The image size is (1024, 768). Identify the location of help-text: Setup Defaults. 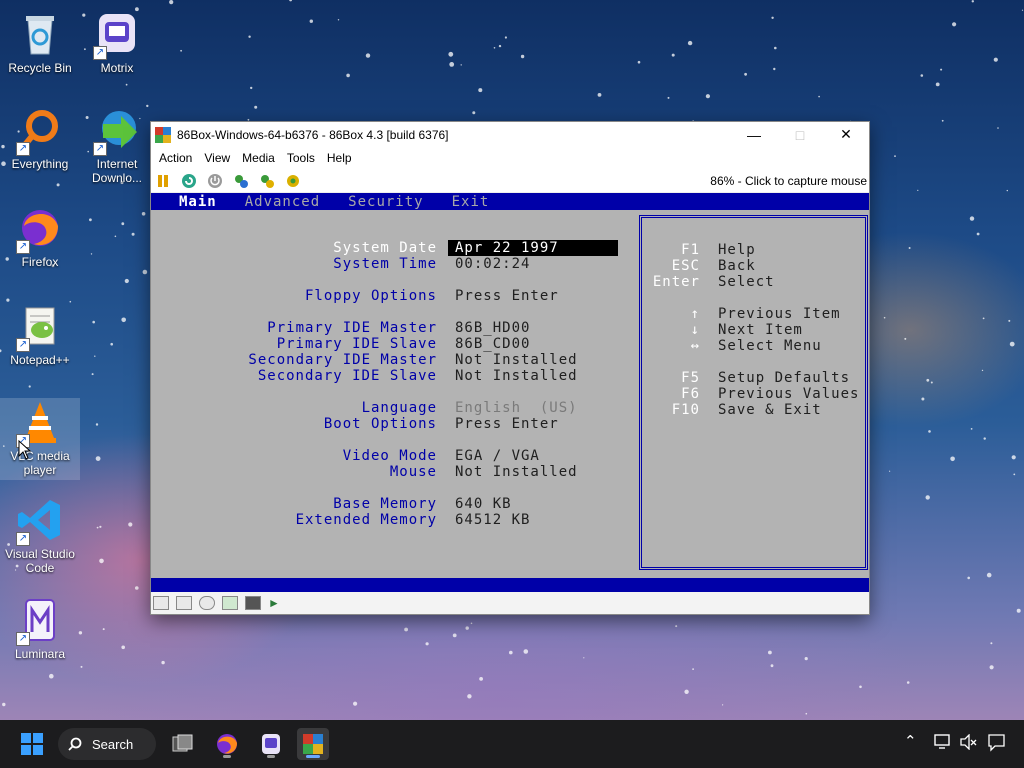
(784, 378).